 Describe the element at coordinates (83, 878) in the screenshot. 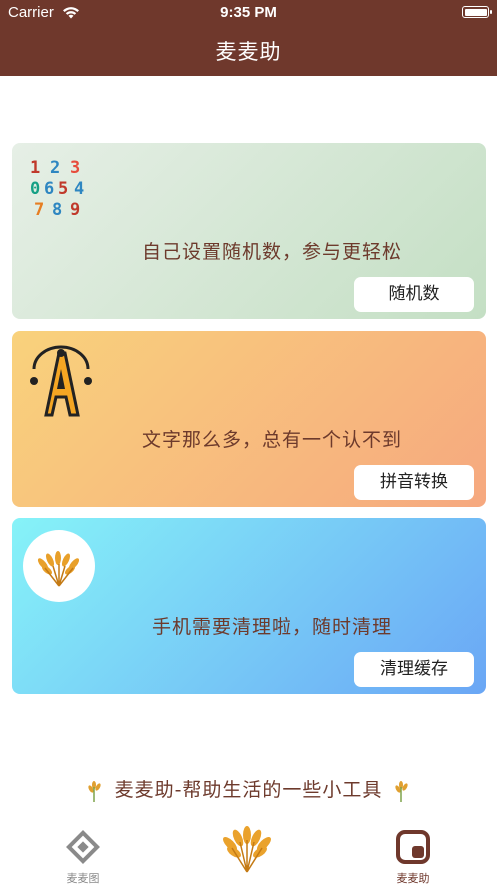

I see `tab-label: 麦麦图` at that location.